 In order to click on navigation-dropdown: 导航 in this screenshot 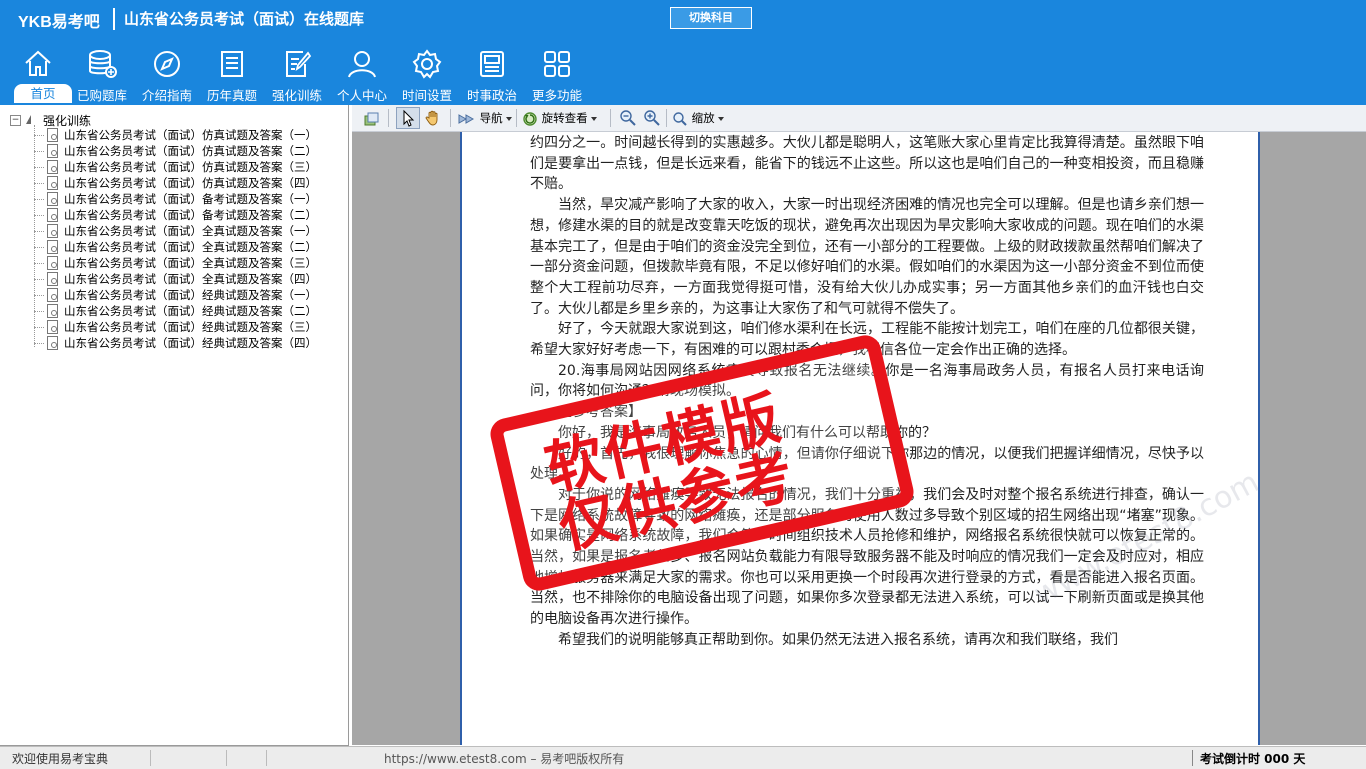, I will do `click(485, 118)`.